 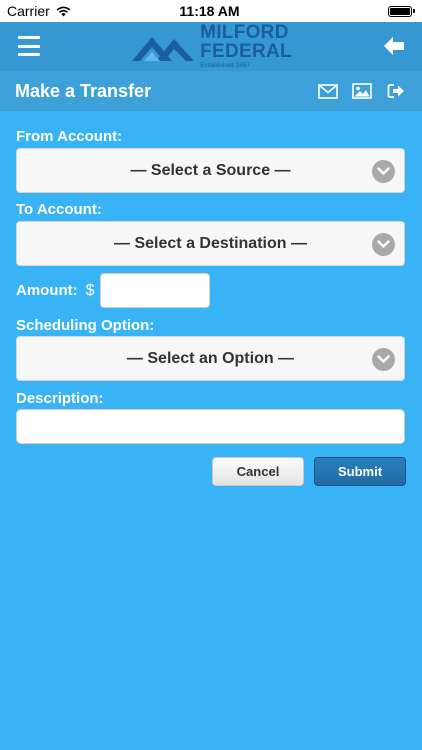 I want to click on carrier-label: Carrier, so click(x=28, y=11).